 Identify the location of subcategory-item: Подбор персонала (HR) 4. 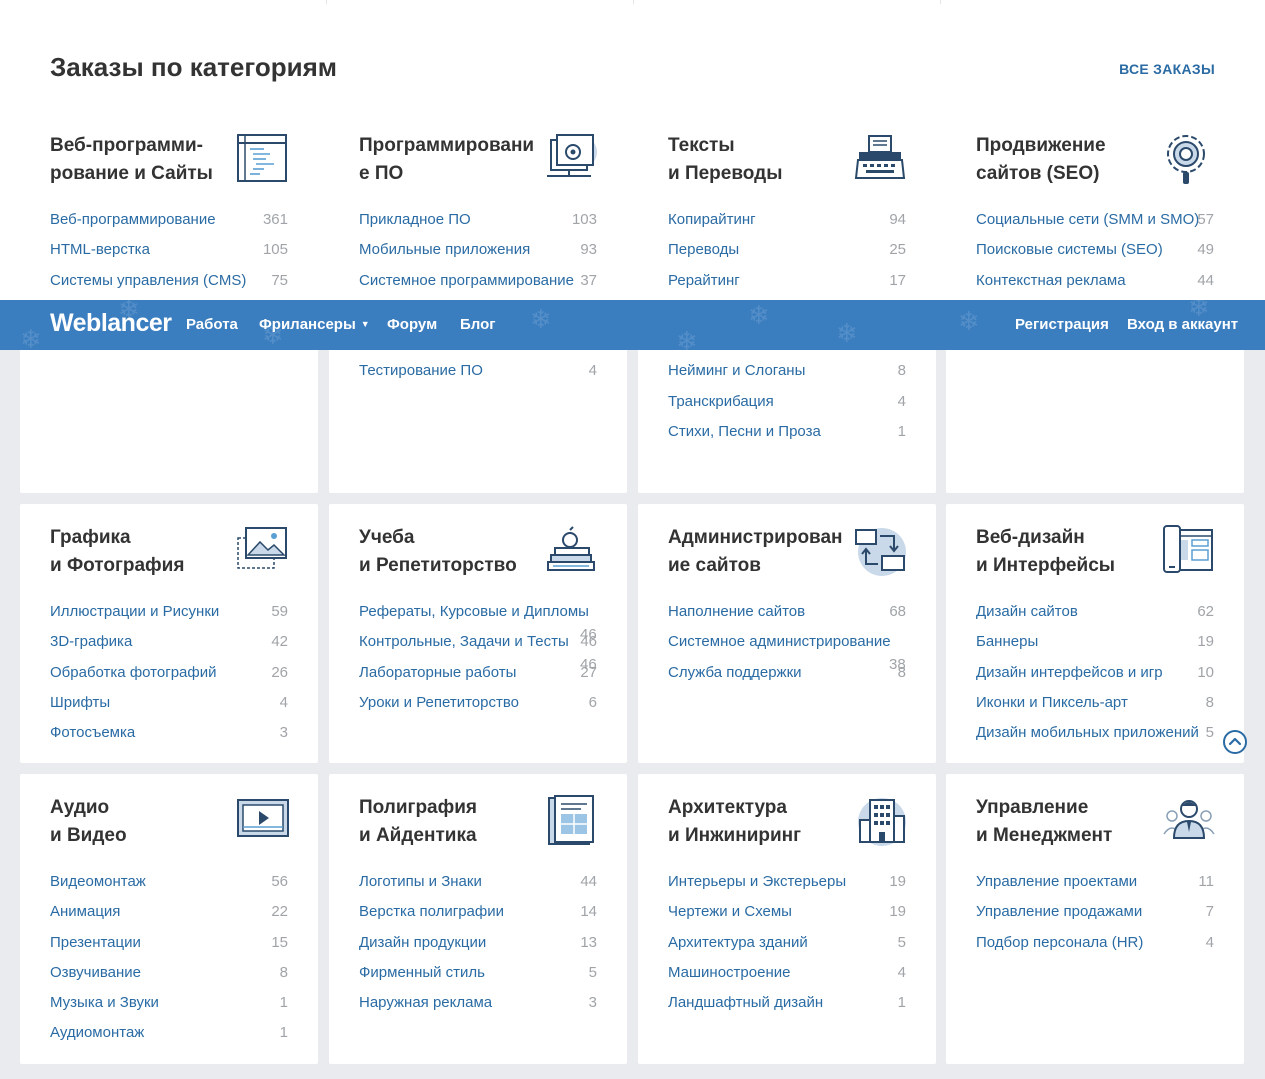
(1095, 948).